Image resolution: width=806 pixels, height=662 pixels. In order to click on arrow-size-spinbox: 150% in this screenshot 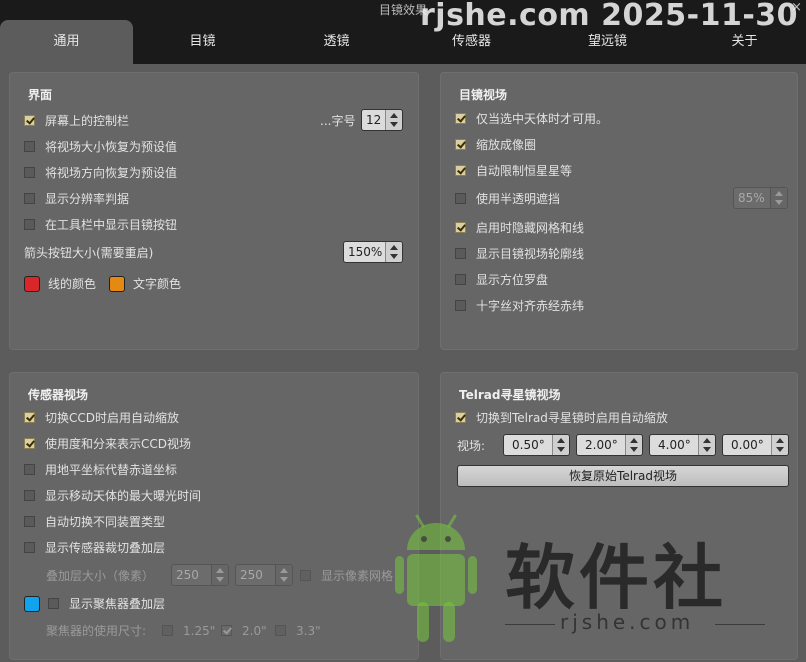, I will do `click(373, 252)`.